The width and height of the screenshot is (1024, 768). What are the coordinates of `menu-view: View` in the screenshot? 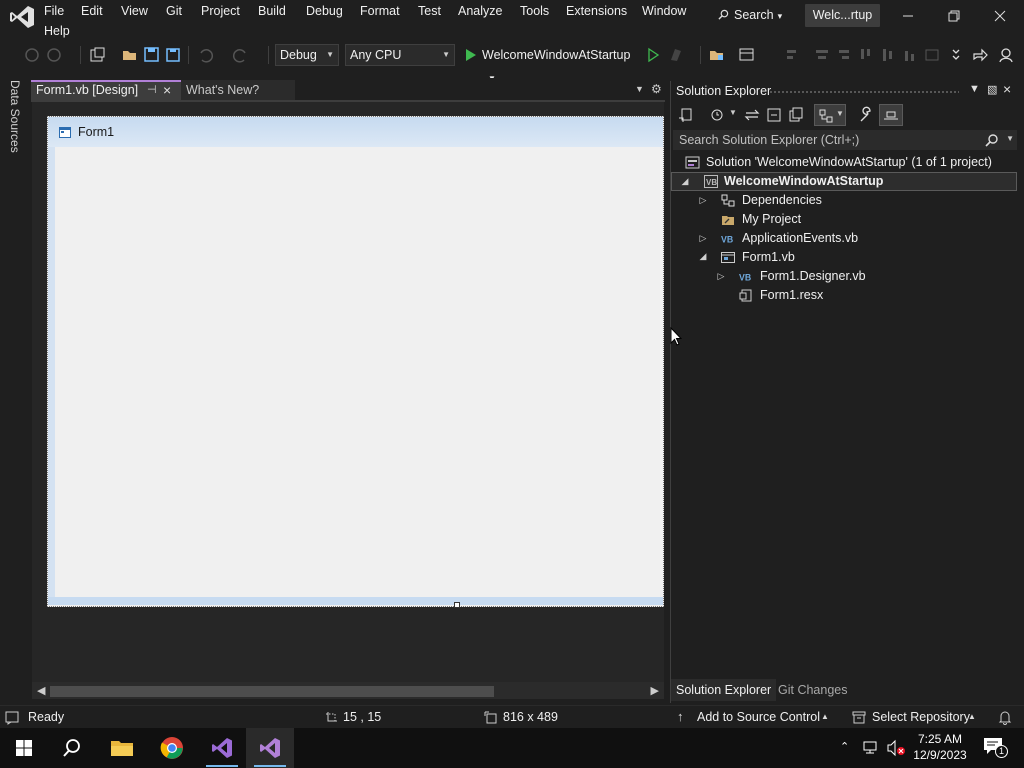 It's located at (134, 11).